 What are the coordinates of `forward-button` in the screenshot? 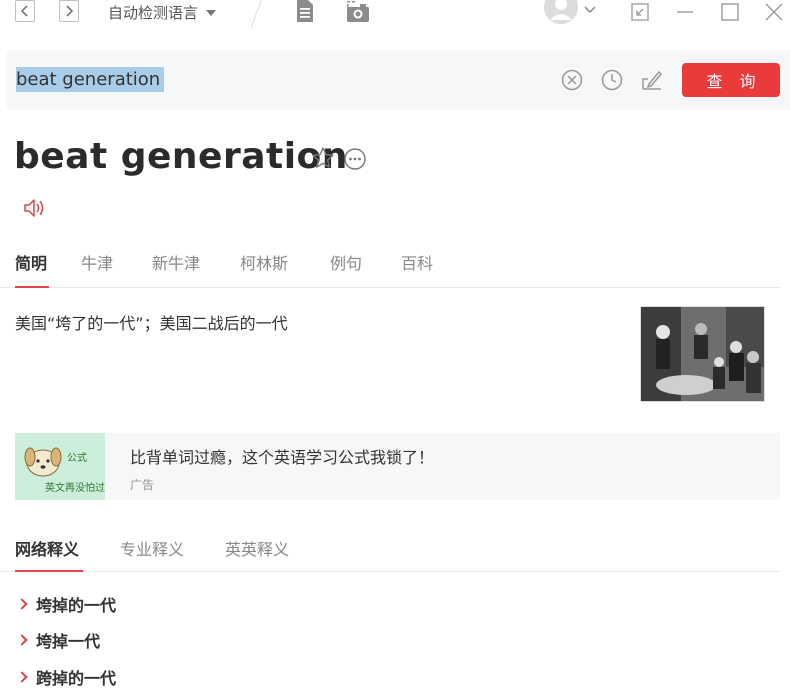 It's located at (69, 11).